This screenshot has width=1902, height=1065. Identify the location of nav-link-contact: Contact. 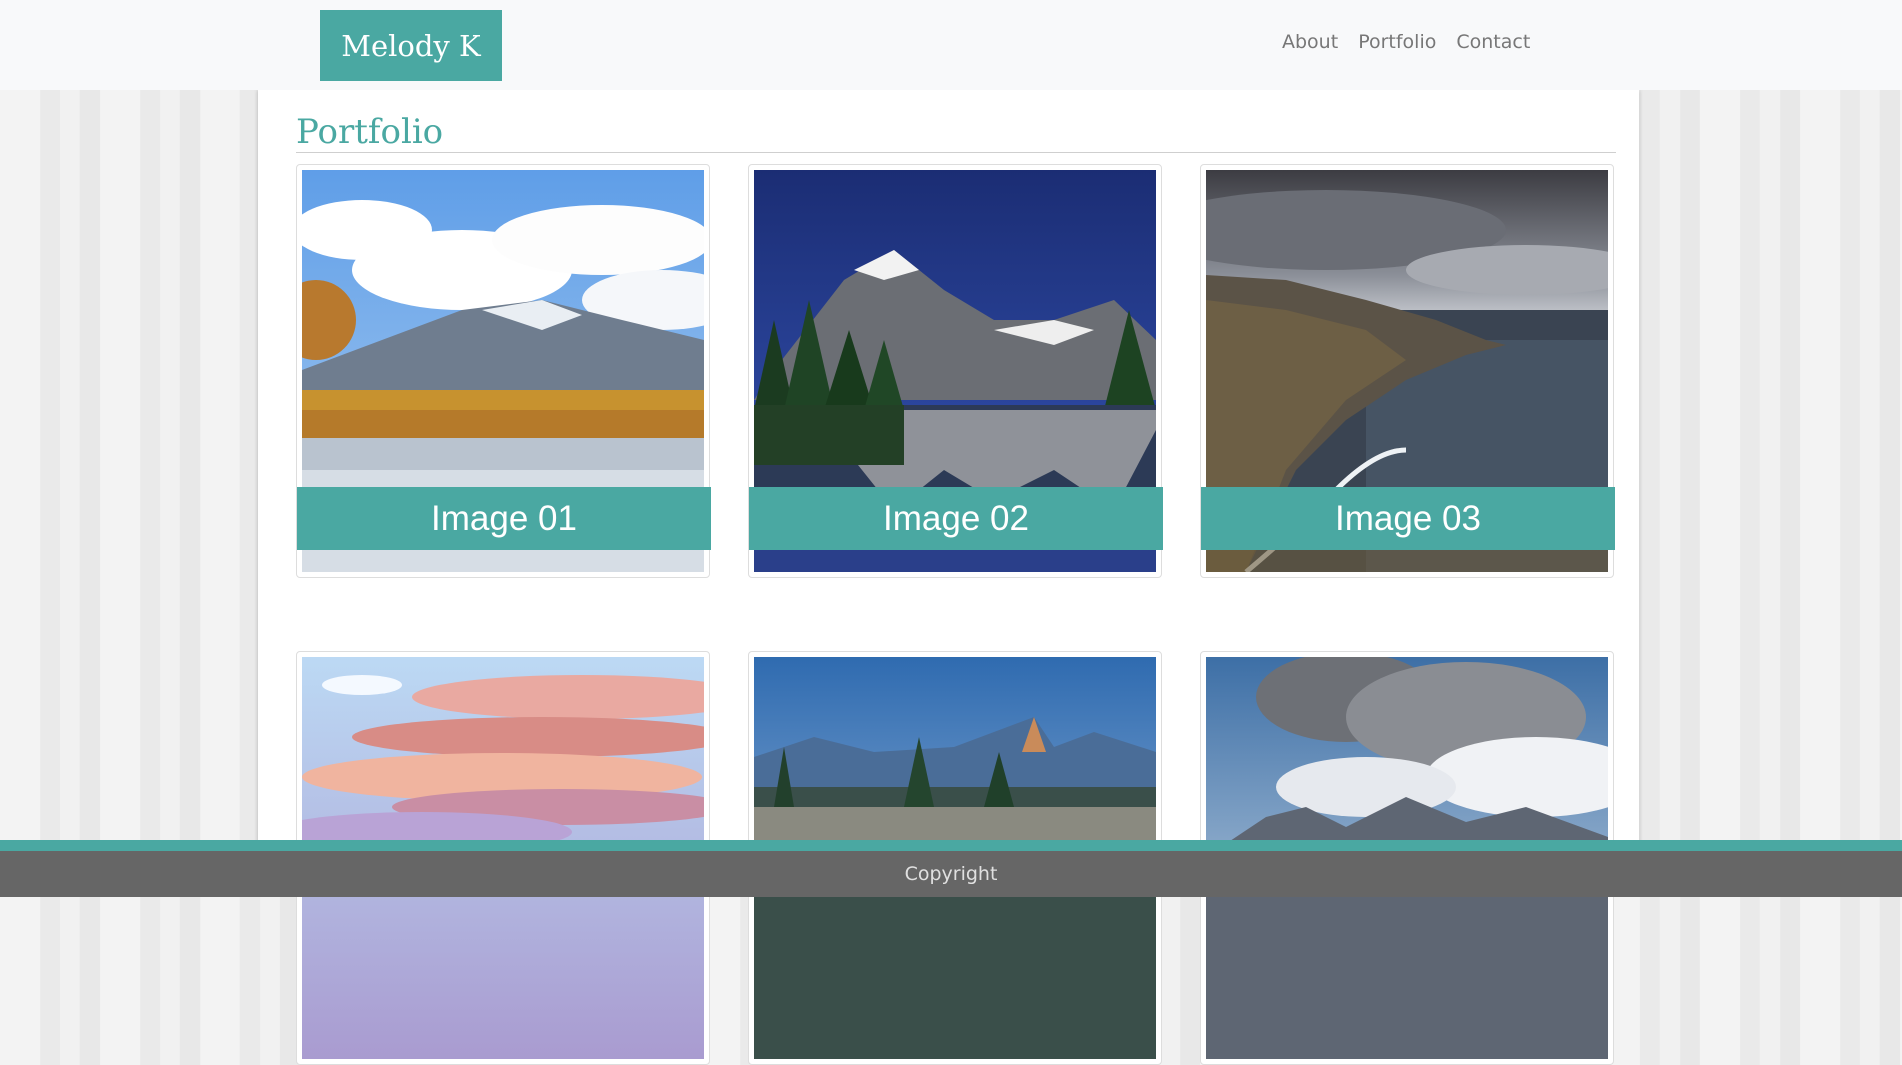
(1493, 42).